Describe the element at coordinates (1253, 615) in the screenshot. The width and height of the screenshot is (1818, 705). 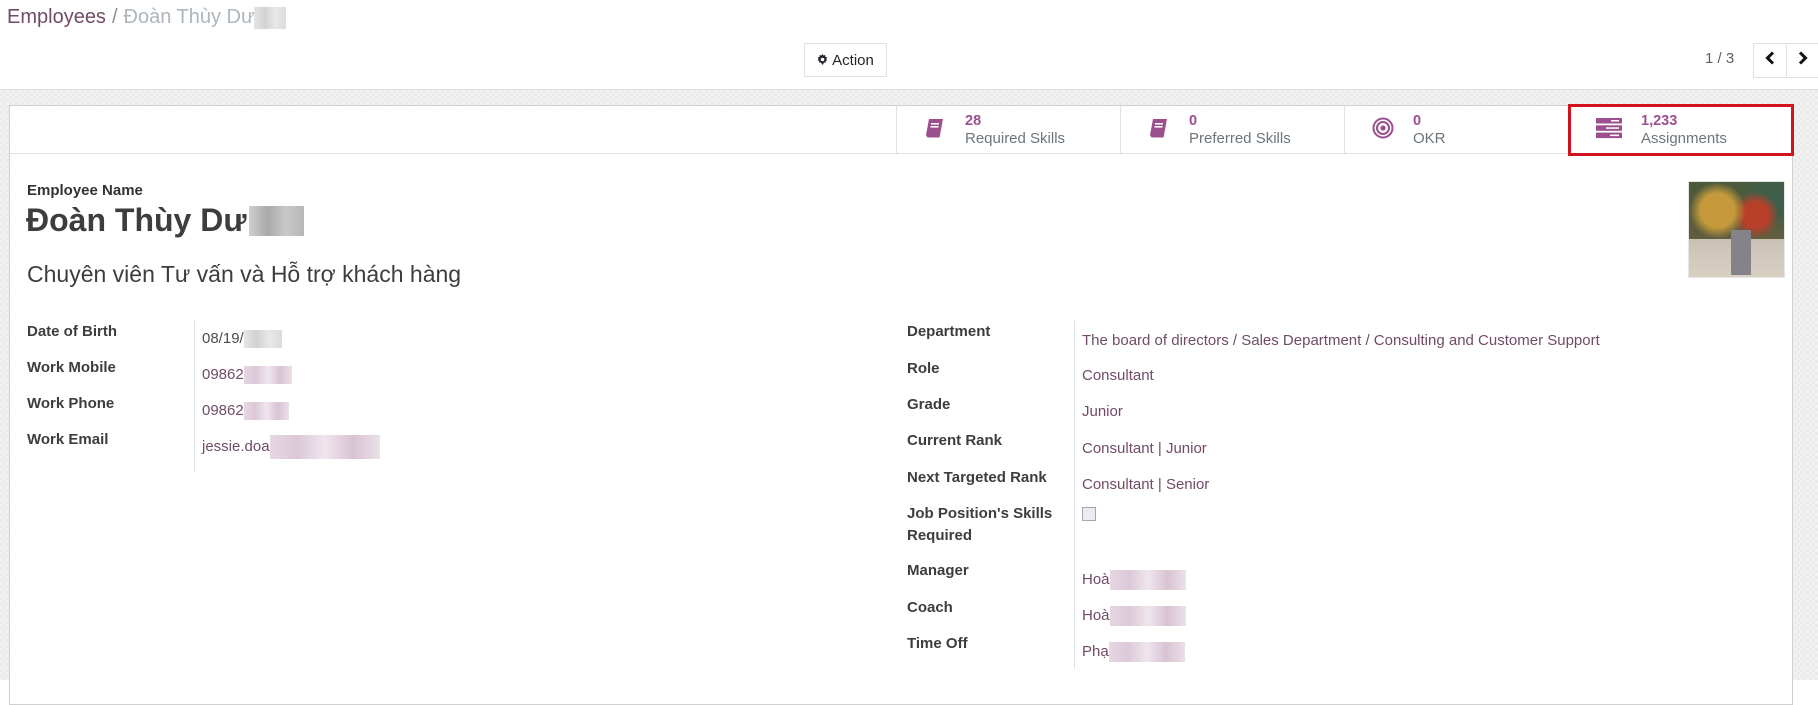
I see `field-coach: Coach Hoà` at that location.